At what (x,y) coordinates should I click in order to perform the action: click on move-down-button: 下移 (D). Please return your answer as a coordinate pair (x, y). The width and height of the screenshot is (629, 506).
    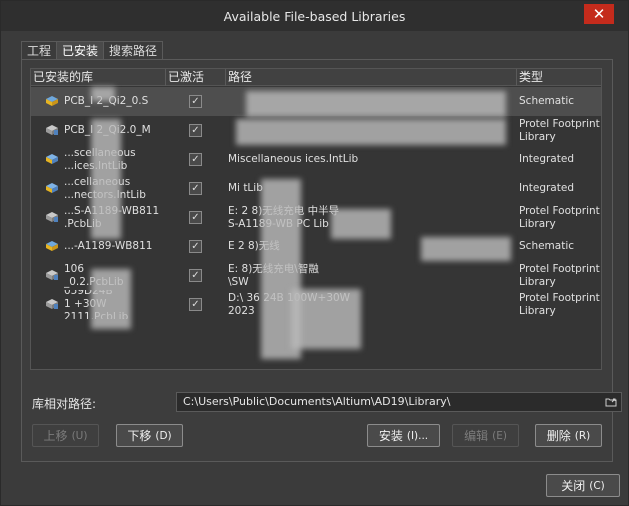
    Looking at the image, I should click on (149, 435).